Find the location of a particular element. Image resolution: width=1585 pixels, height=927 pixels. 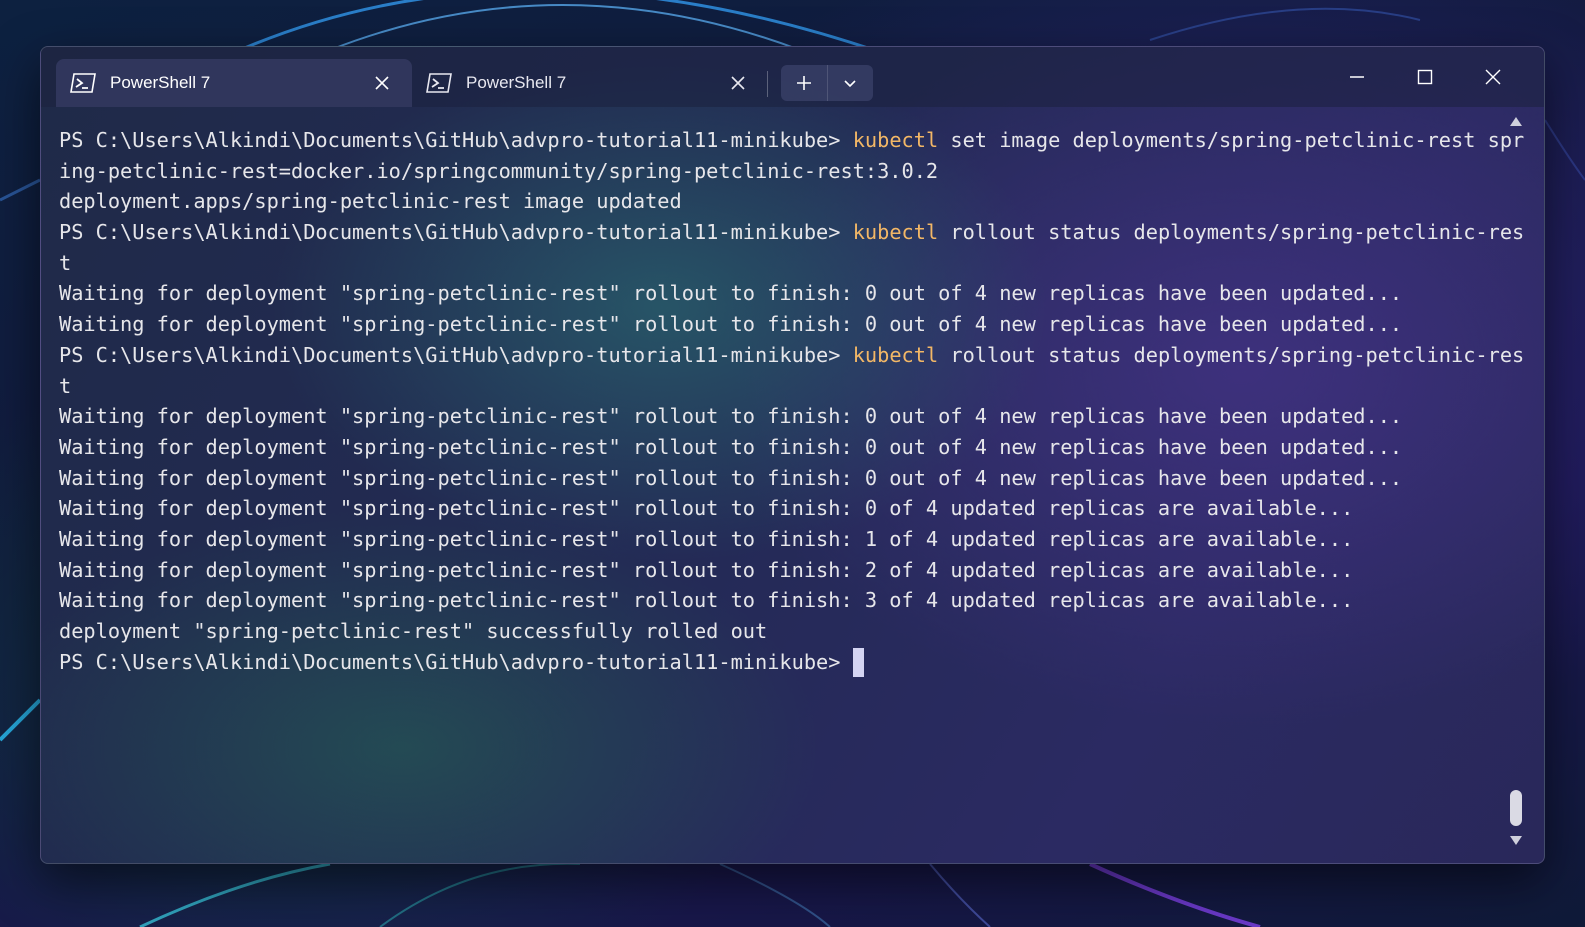

new-tab-group is located at coordinates (827, 83).